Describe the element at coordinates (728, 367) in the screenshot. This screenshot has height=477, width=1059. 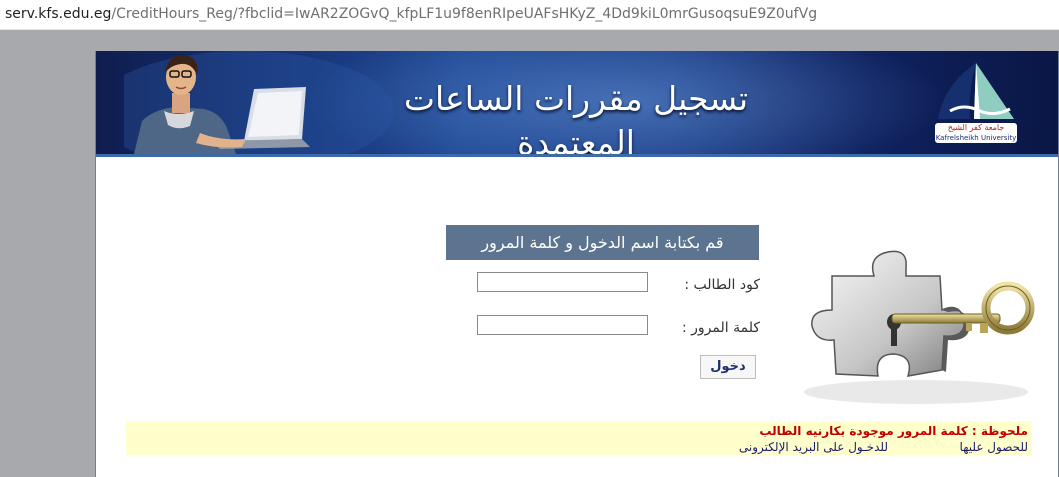
I see `login-button: دخول` at that location.